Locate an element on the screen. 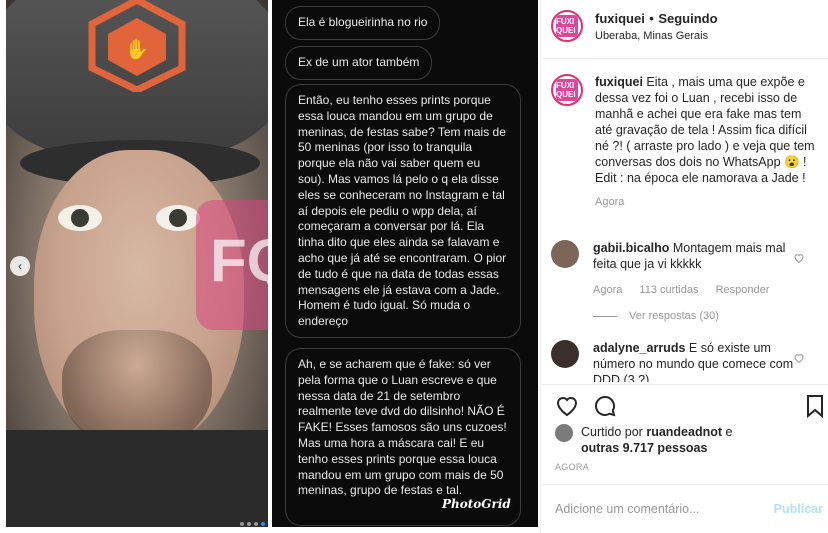 The image size is (828, 533). liked-others: outras 9.717 pessoas is located at coordinates (644, 448).